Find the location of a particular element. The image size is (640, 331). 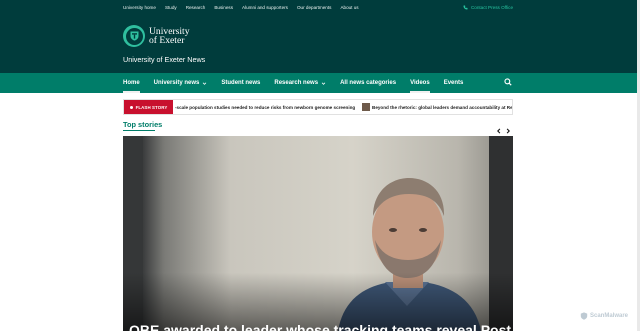

contact-press-office-link: Contact Press Office is located at coordinates (488, 7).